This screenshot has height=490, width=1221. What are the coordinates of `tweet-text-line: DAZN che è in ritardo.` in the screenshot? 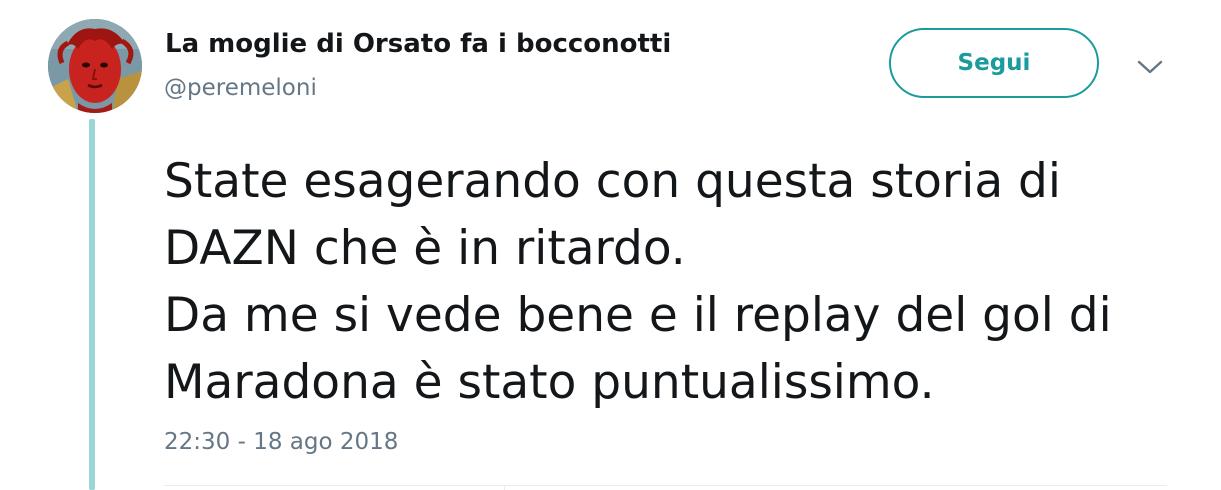 It's located at (425, 248).